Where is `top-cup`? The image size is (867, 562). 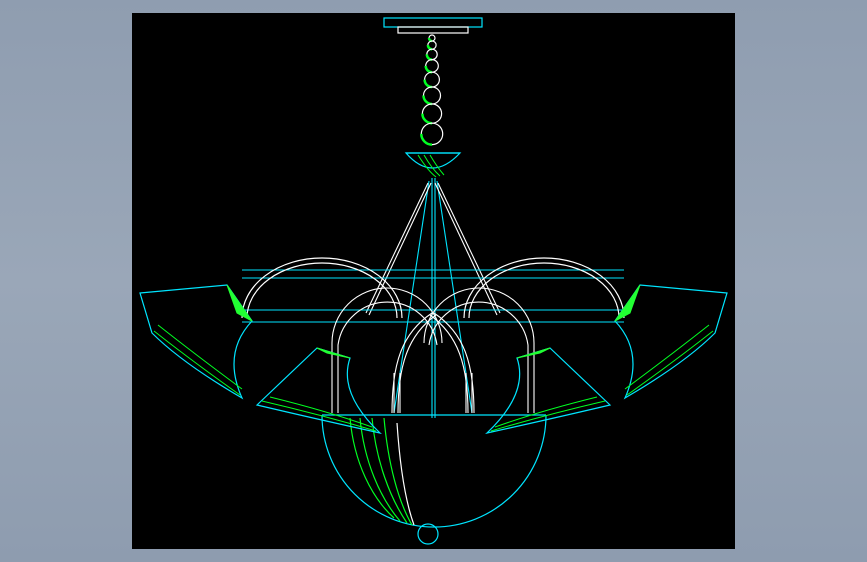
top-cup is located at coordinates (433, 165).